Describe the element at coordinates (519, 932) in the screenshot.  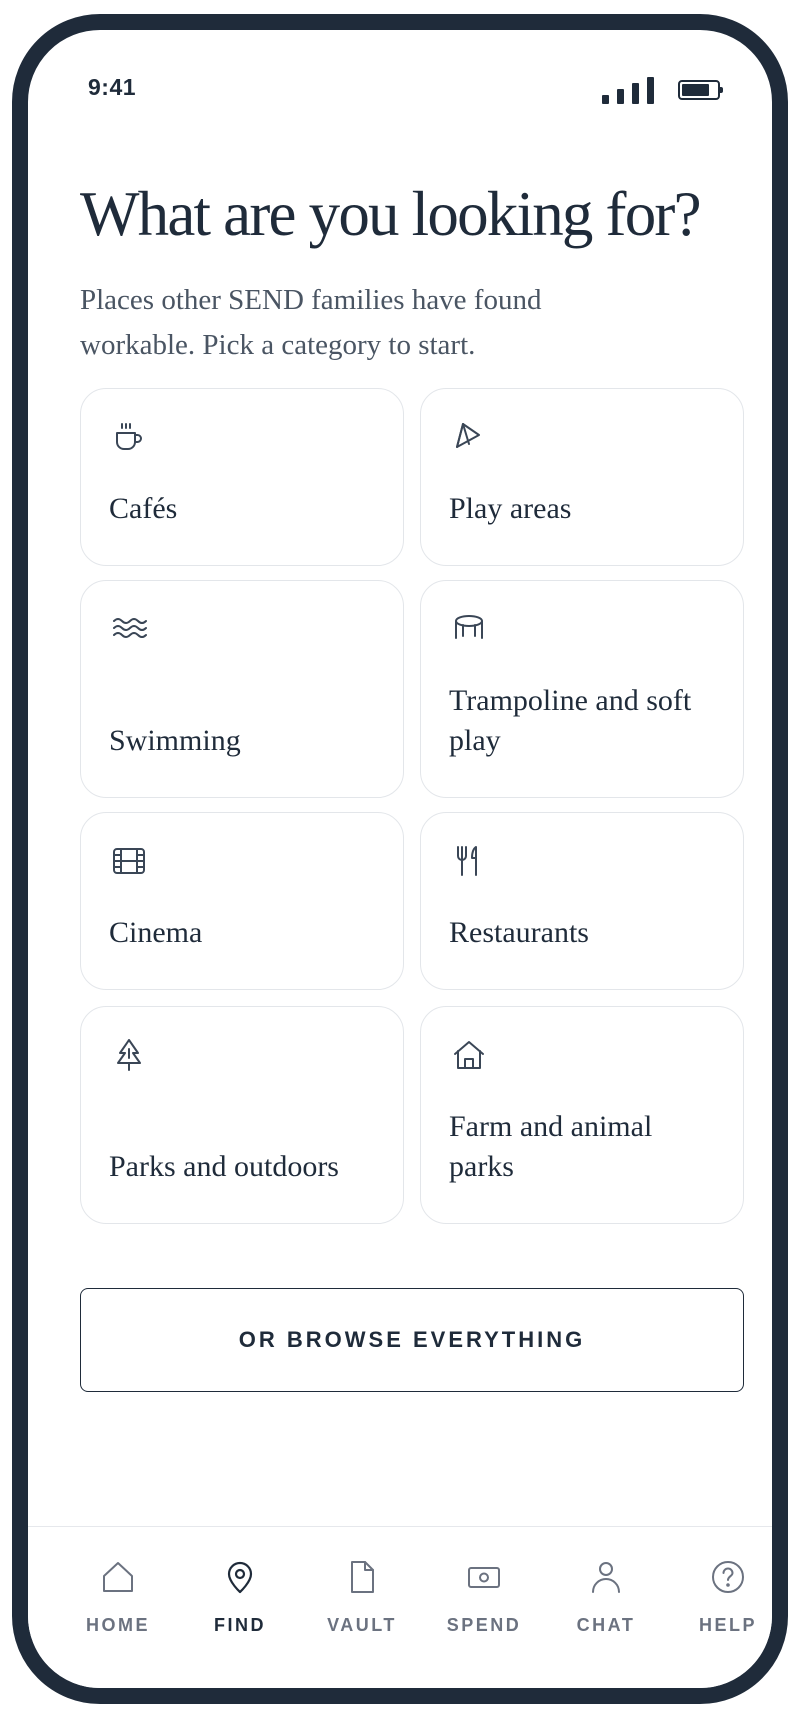
I see `category-label: Restaurants` at that location.